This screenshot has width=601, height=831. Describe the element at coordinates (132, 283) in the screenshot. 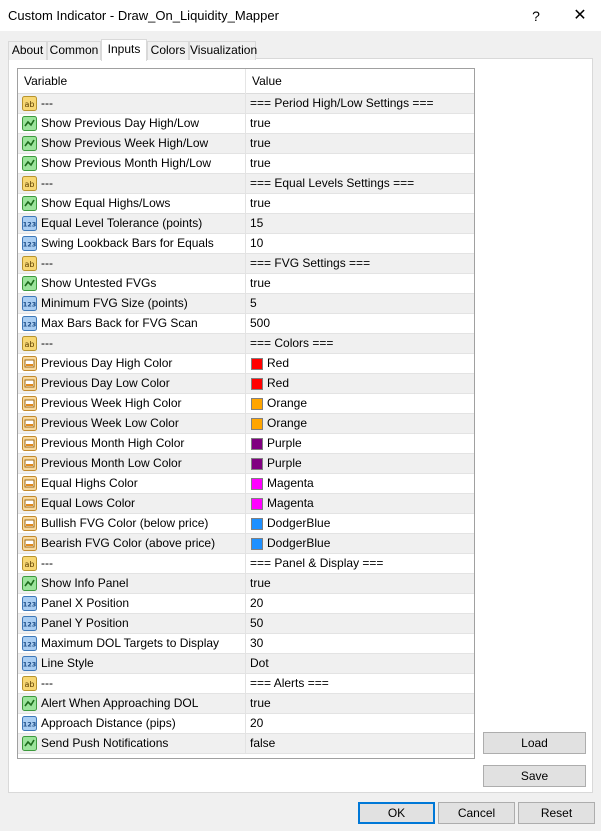

I see `variable-cell: Show Untested FVGs` at that location.